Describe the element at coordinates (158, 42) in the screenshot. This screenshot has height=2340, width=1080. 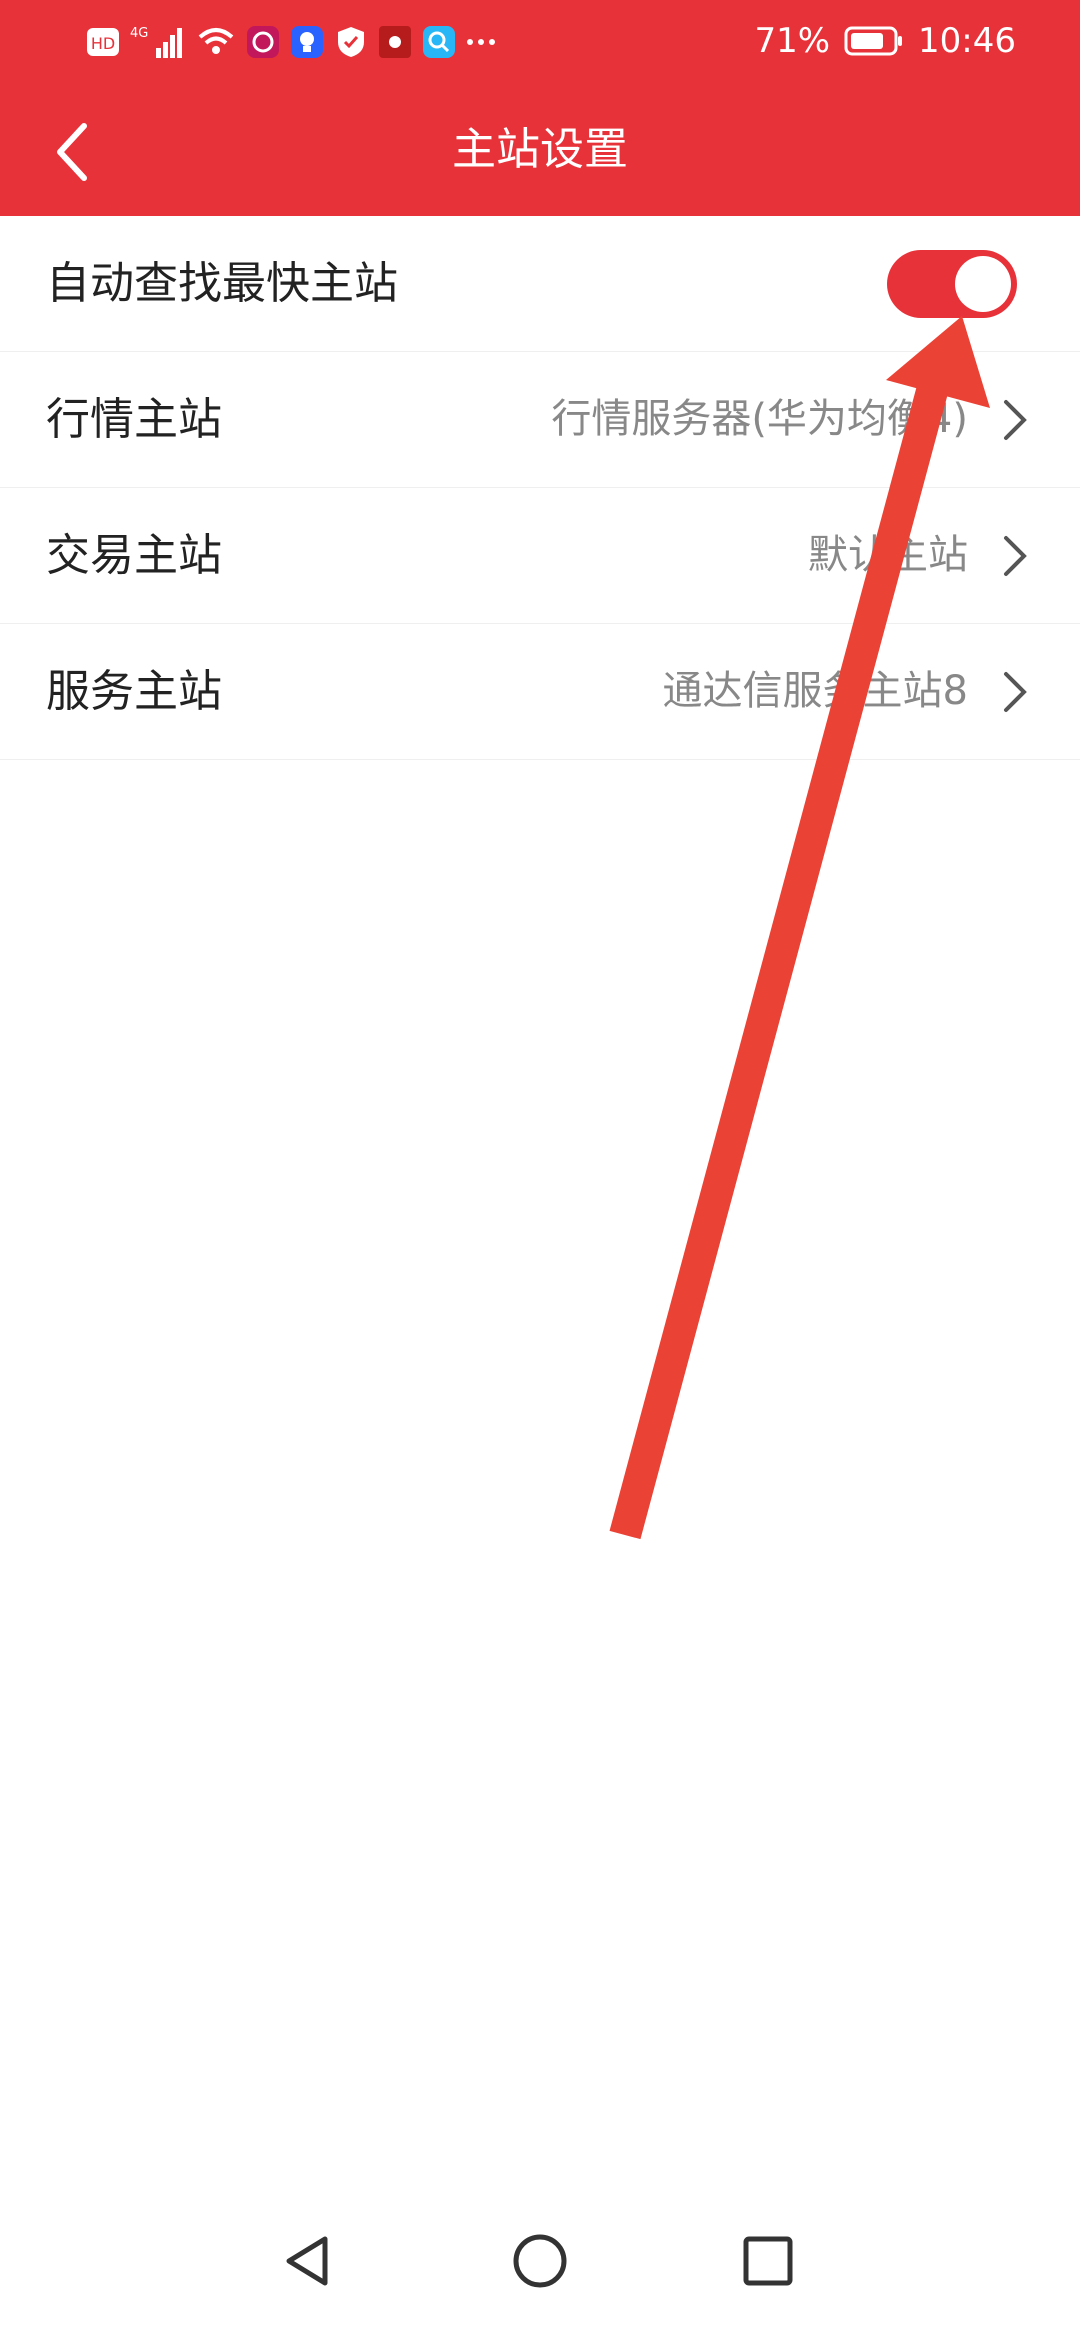
I see `signal-icon: 4G` at that location.